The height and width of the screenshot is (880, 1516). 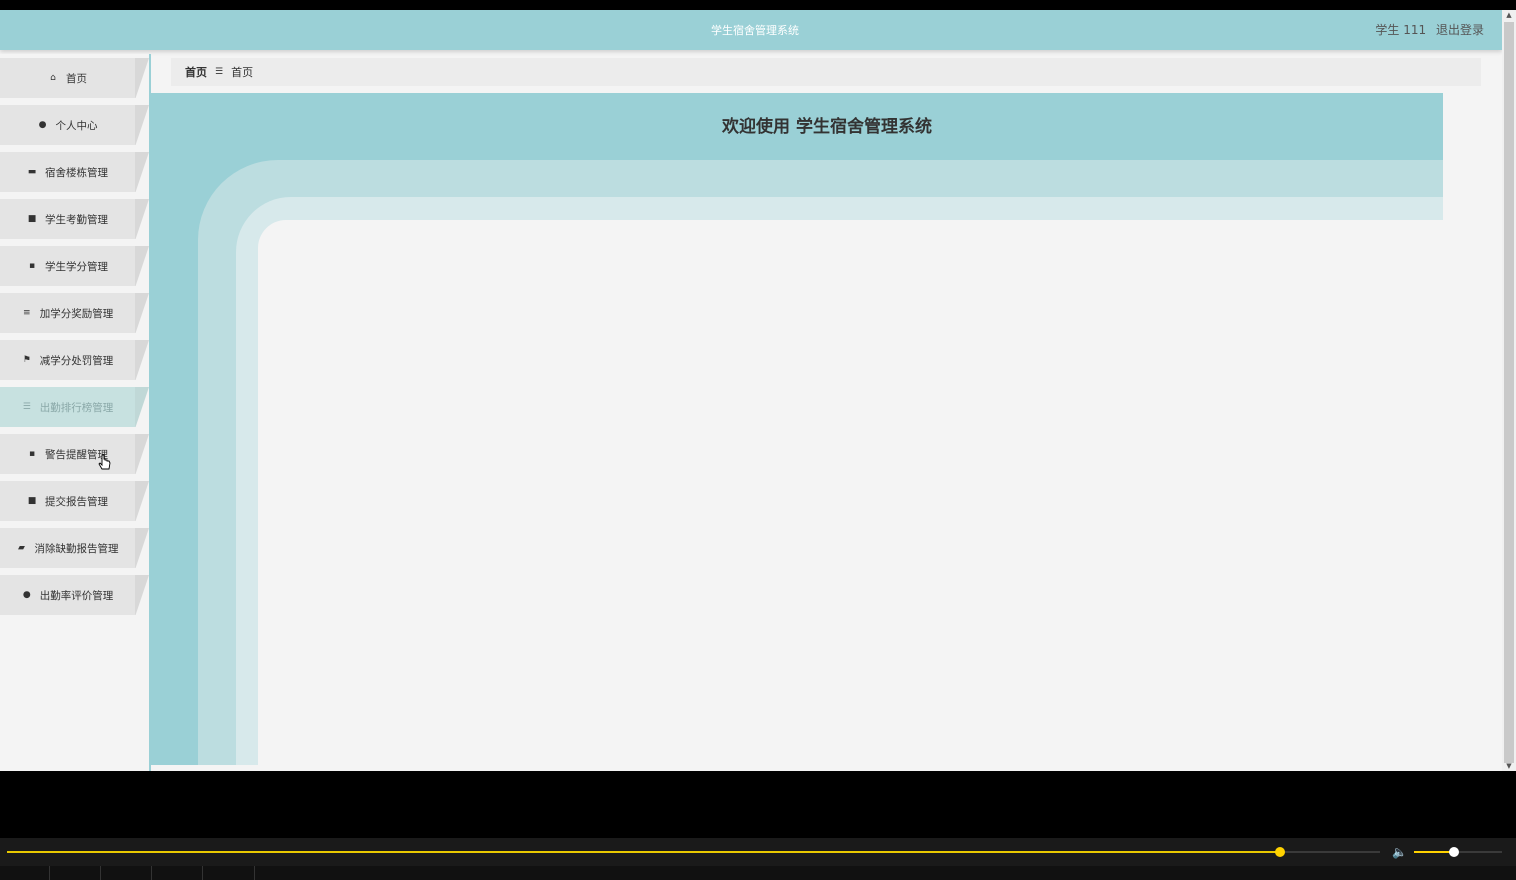 I want to click on briefcase-icon: ■, so click(x=32, y=501).